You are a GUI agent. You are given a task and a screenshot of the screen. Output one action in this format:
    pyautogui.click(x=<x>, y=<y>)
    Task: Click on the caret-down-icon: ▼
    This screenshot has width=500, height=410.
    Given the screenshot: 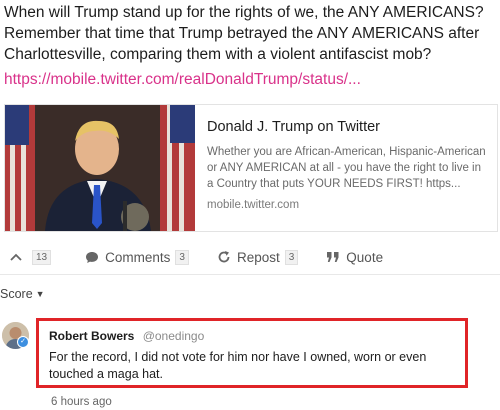 What is the action you would take?
    pyautogui.click(x=40, y=294)
    